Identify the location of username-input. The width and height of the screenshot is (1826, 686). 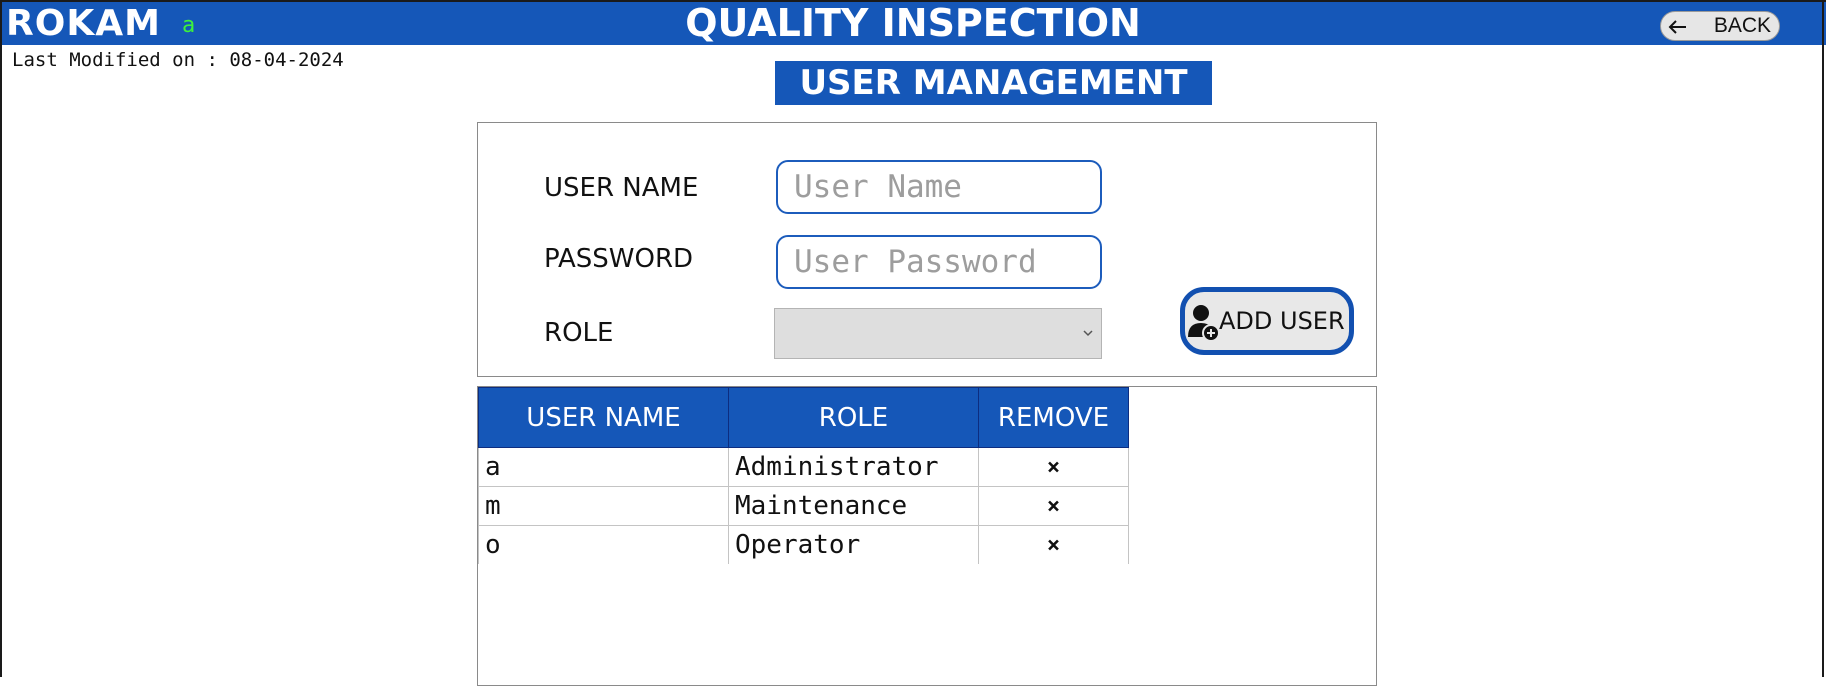
(939, 187).